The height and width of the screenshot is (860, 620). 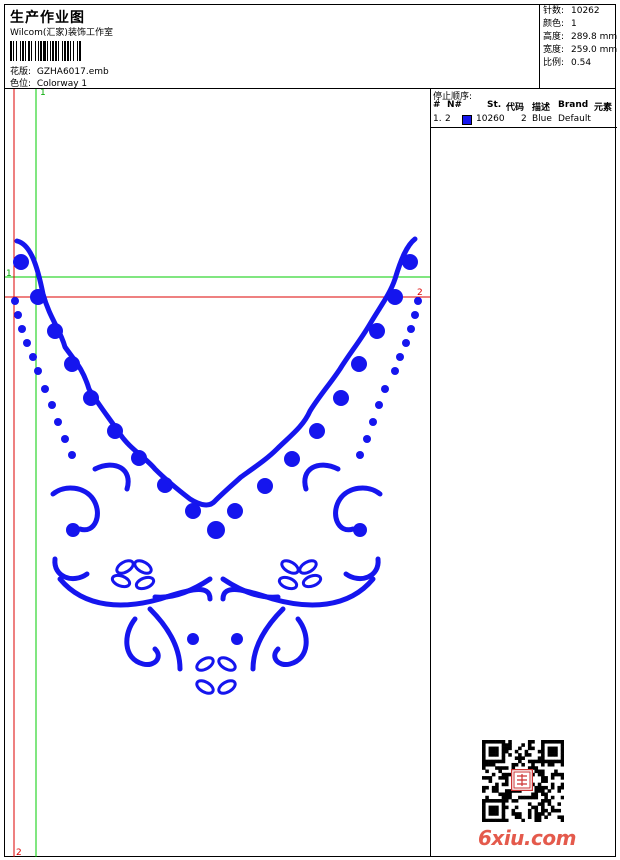 What do you see at coordinates (603, 108) in the screenshot?
I see `col-header: 元素` at bounding box center [603, 108].